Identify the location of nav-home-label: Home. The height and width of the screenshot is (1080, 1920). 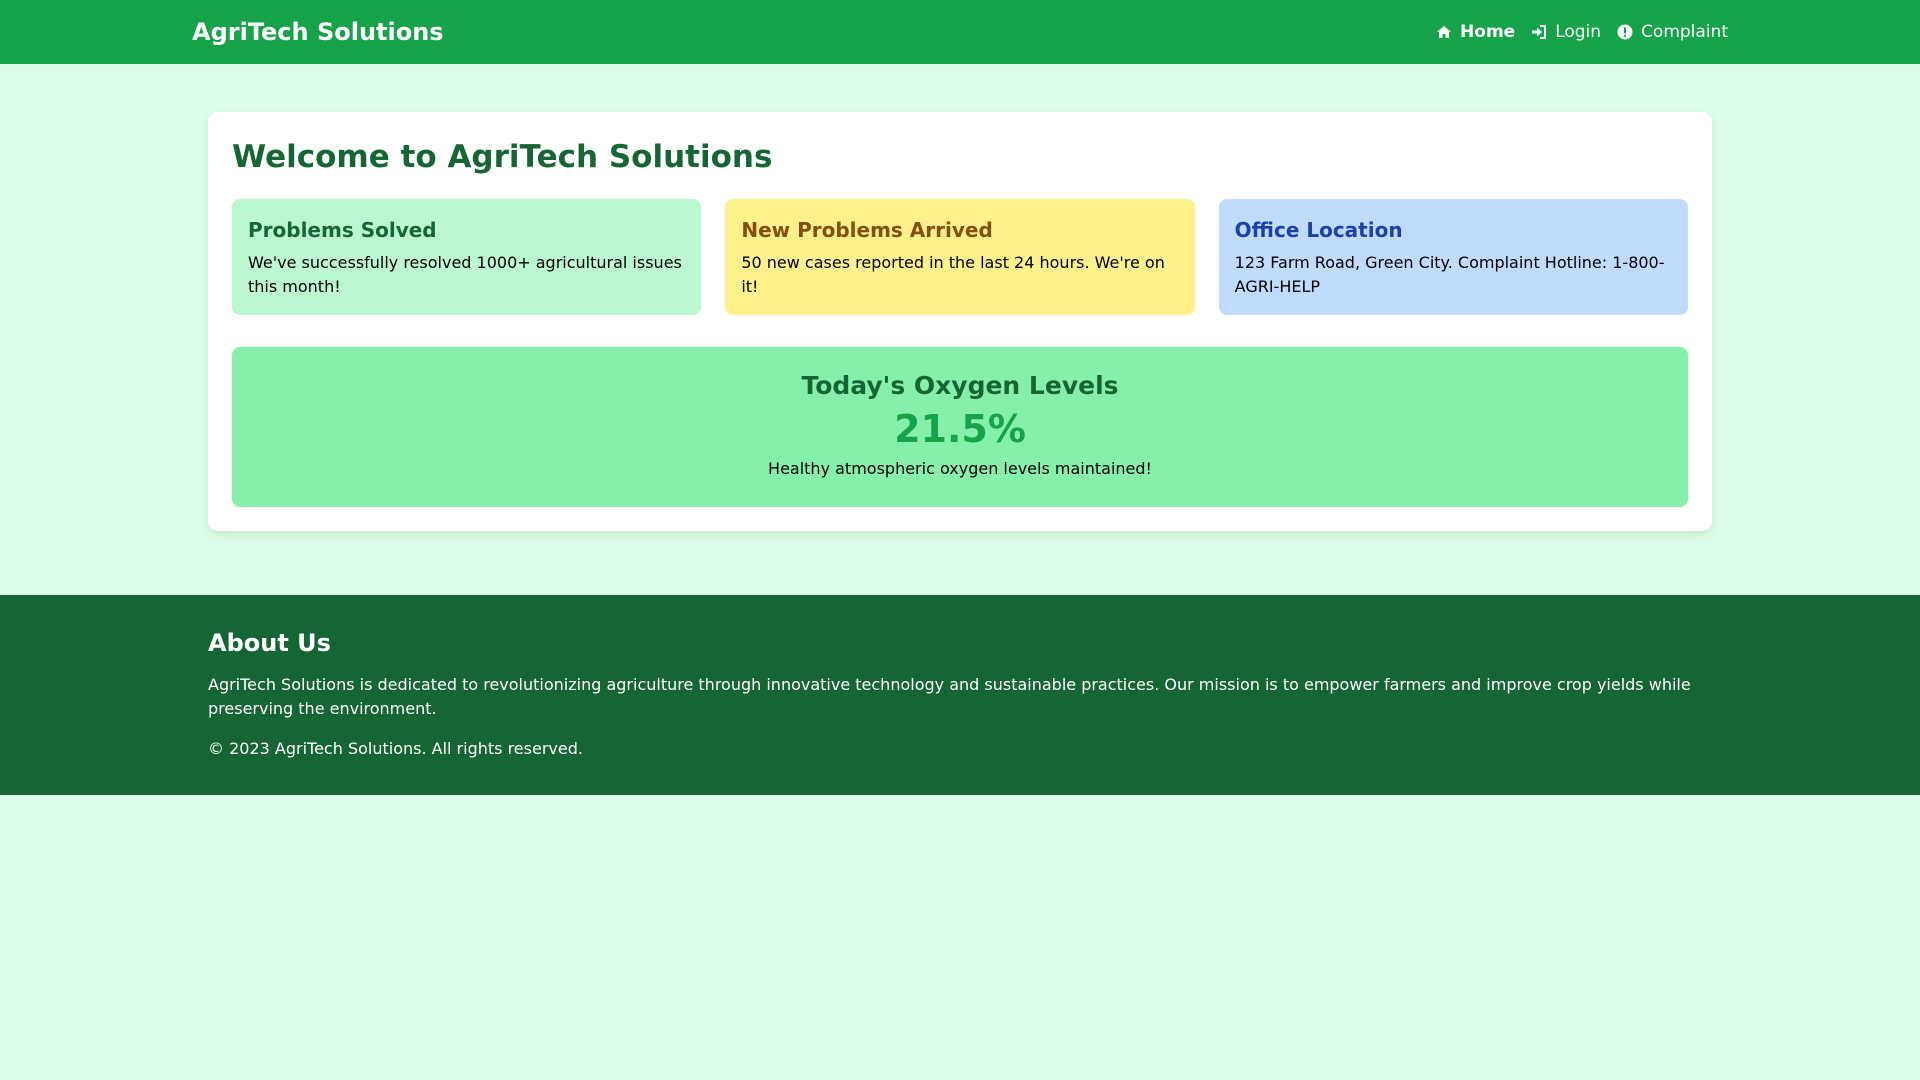
(1488, 32).